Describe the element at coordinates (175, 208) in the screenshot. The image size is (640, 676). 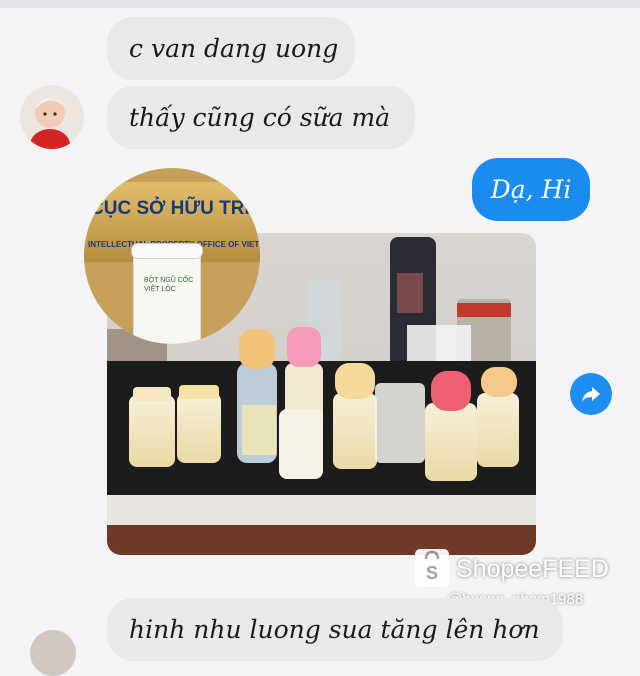
I see `plaque-title: CỤC SỞ HỮU TRÍ TUỆ` at that location.